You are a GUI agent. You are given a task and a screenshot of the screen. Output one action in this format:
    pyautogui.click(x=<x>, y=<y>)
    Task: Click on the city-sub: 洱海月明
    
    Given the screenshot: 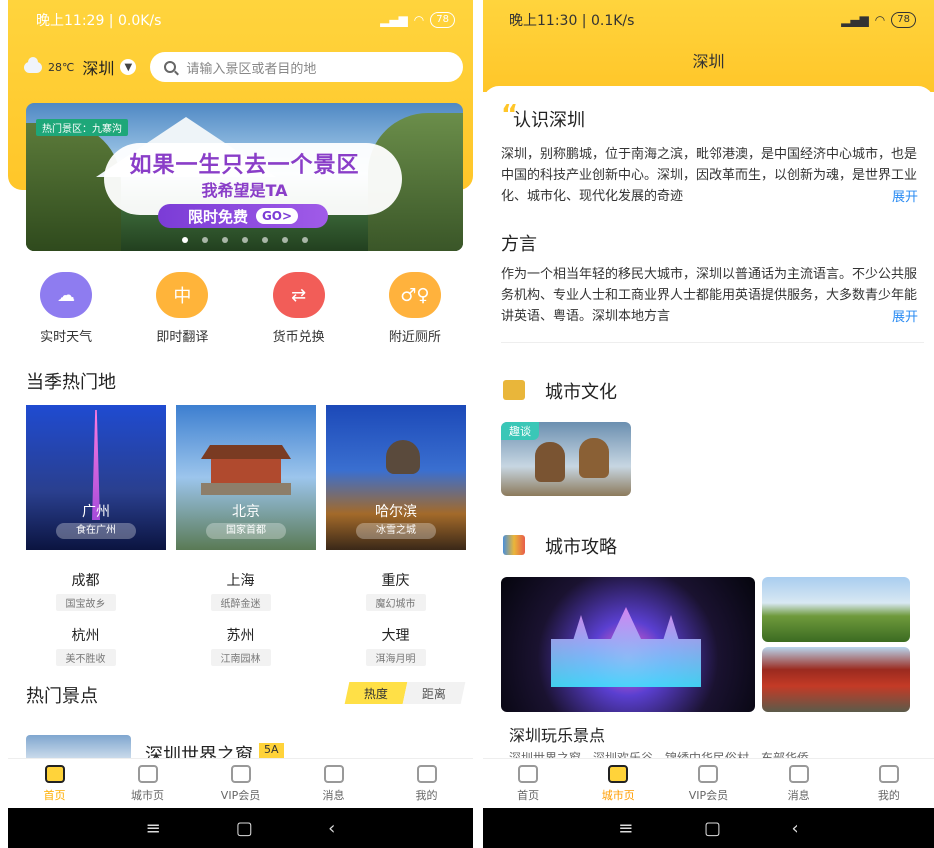 What is the action you would take?
    pyautogui.click(x=395, y=657)
    